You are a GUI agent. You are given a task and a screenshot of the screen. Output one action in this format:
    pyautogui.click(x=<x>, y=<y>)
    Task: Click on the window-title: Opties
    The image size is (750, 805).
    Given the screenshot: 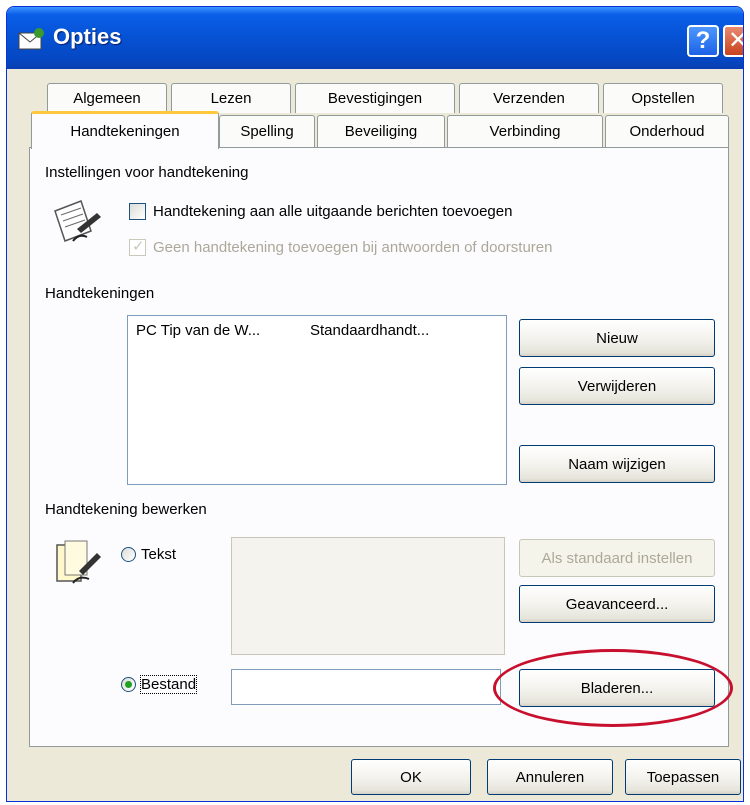 What is the action you would take?
    pyautogui.click(x=87, y=36)
    